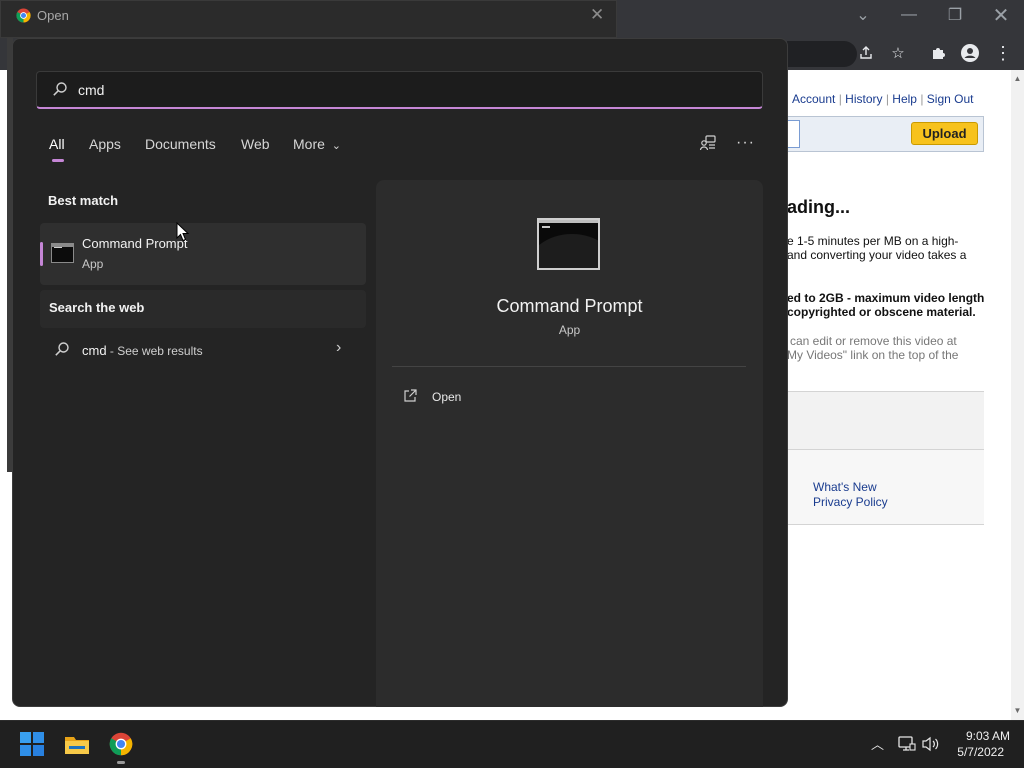 The image size is (1024, 768). I want to click on dialog-title: Open, so click(53, 15).